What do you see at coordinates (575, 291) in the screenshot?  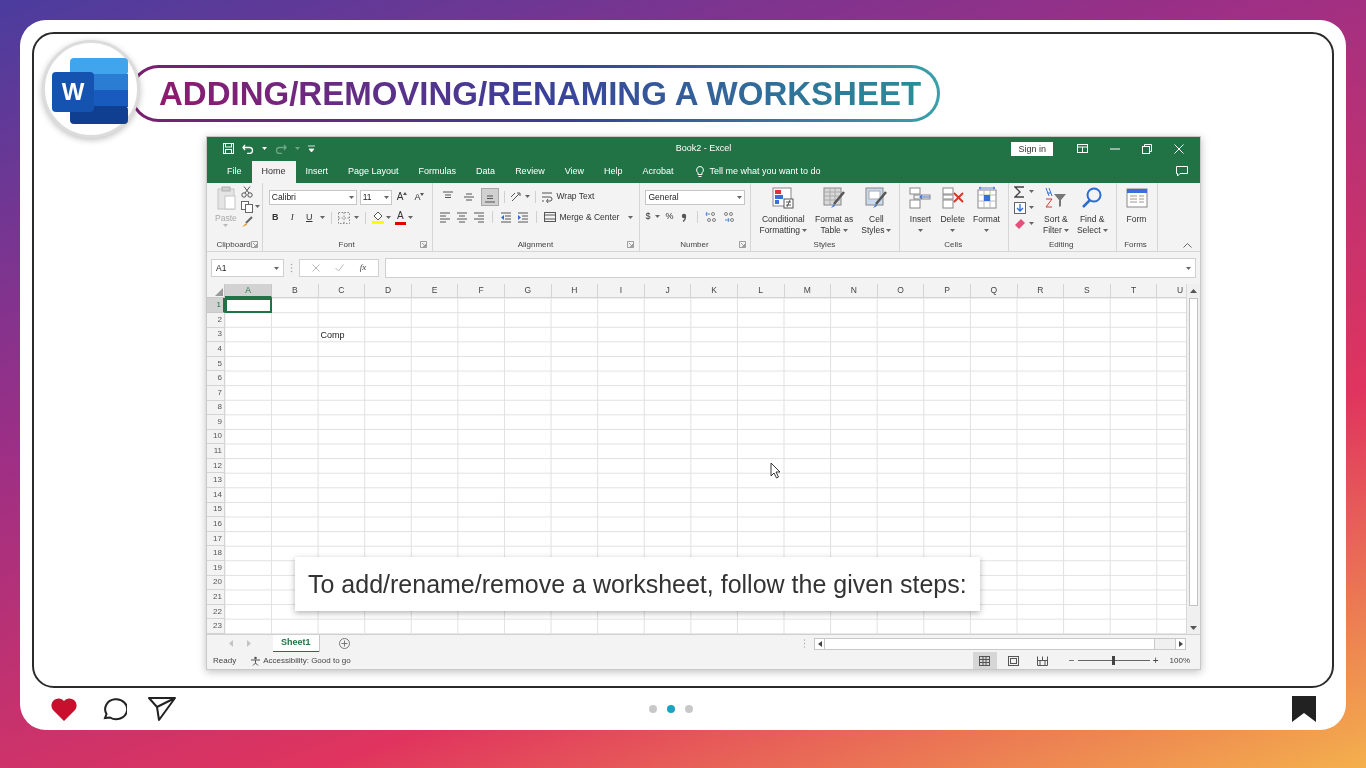 I see `column-header: H` at bounding box center [575, 291].